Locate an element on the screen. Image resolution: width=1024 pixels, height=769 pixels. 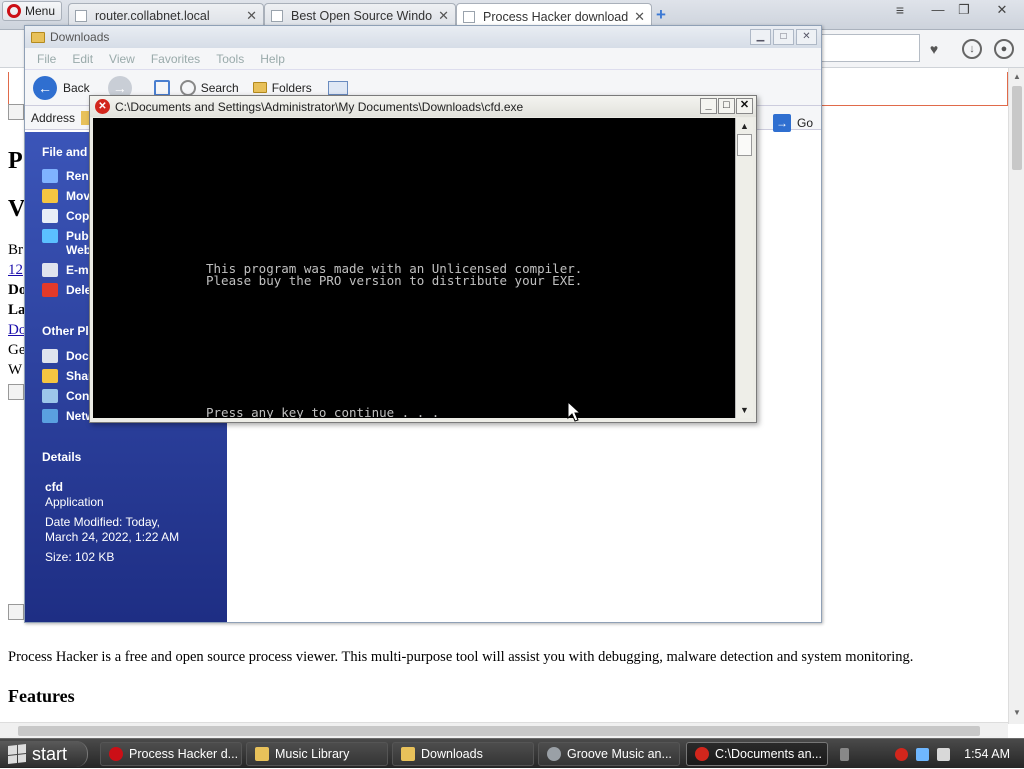
console-scrollbar: ▲ ▼ is located at coordinates (744, 268).